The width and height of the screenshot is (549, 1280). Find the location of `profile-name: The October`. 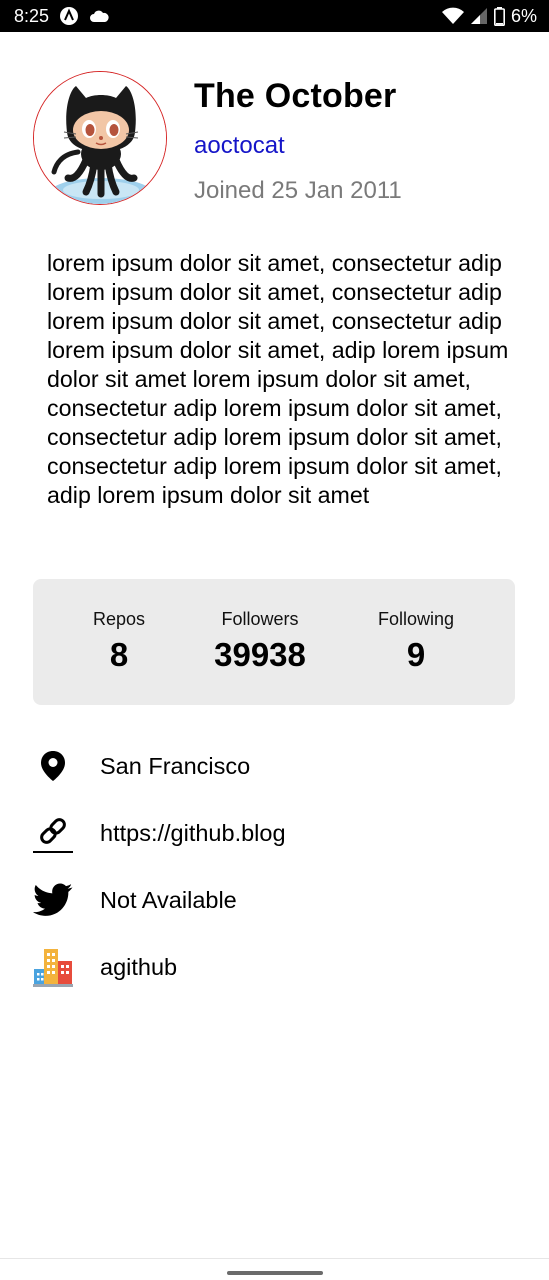

profile-name: The October is located at coordinates (295, 96).